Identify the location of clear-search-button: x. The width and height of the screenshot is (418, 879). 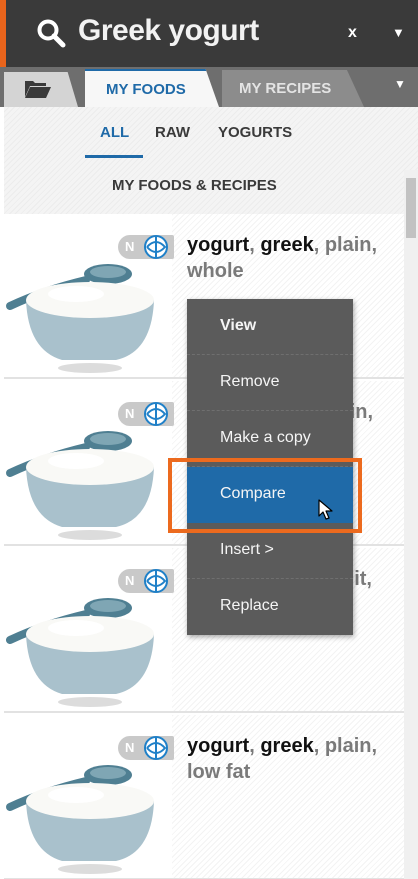
(352, 33).